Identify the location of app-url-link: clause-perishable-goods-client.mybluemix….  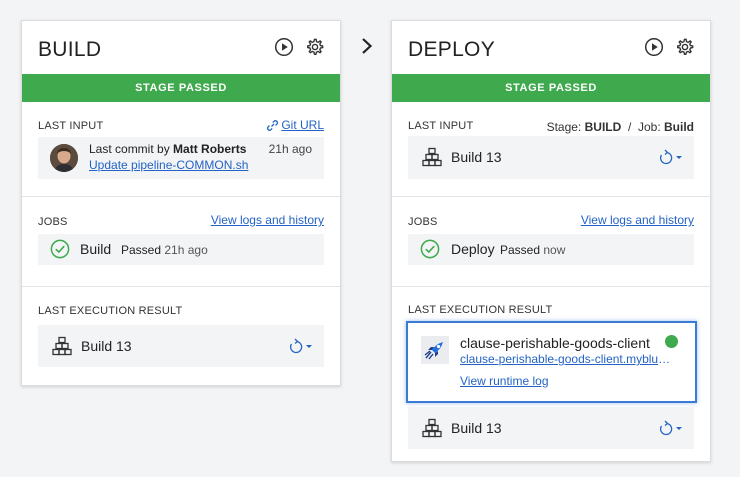
(566, 359).